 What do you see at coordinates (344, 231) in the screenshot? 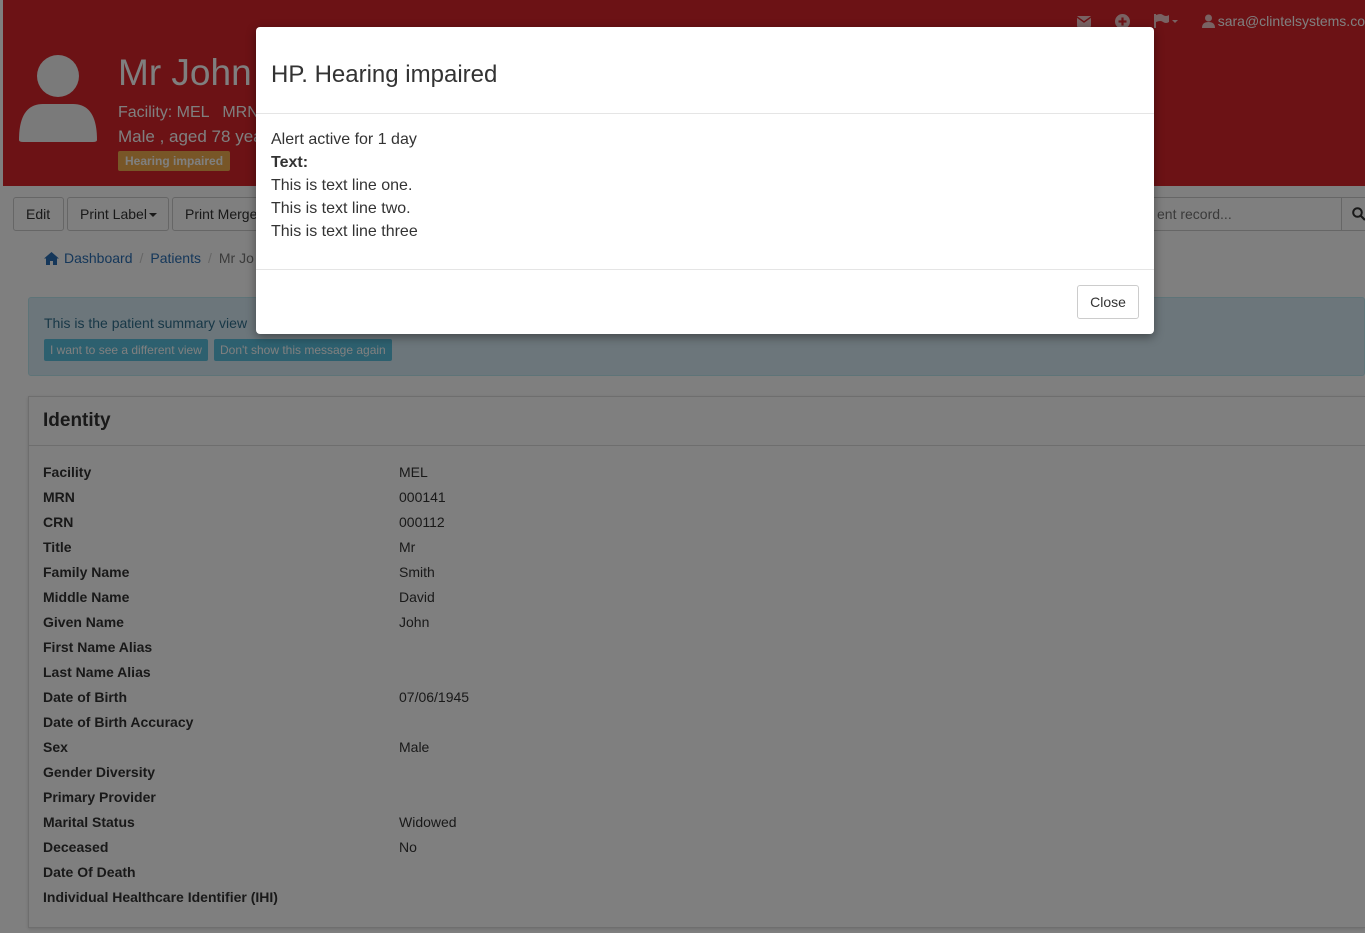
I see `text-line: This is text line three` at bounding box center [344, 231].